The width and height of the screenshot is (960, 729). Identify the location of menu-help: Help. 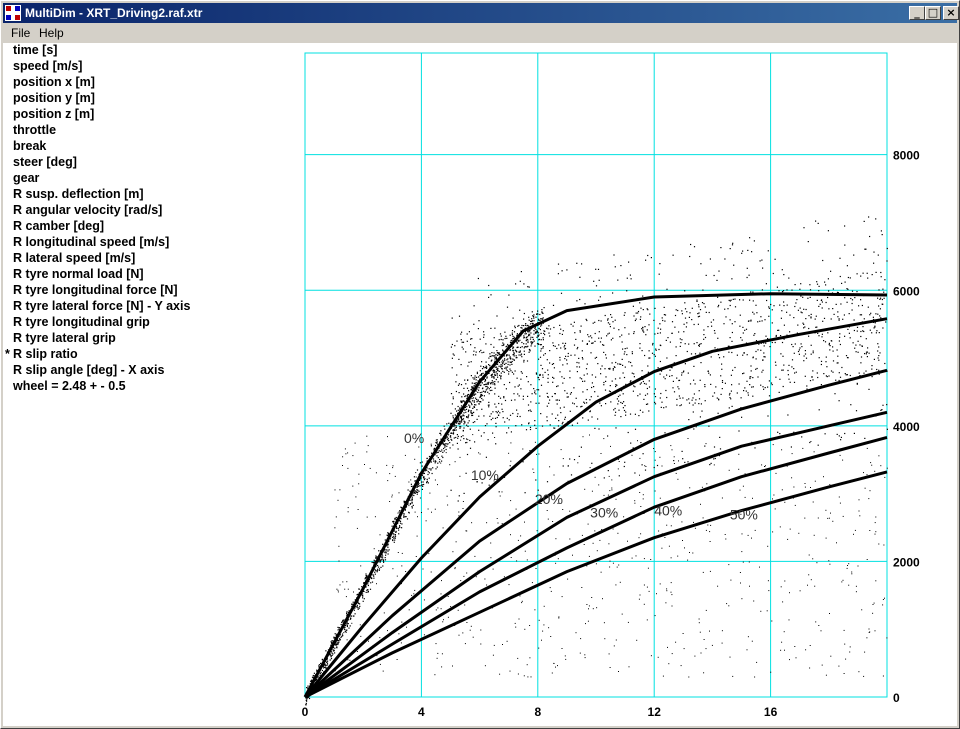
(51, 33).